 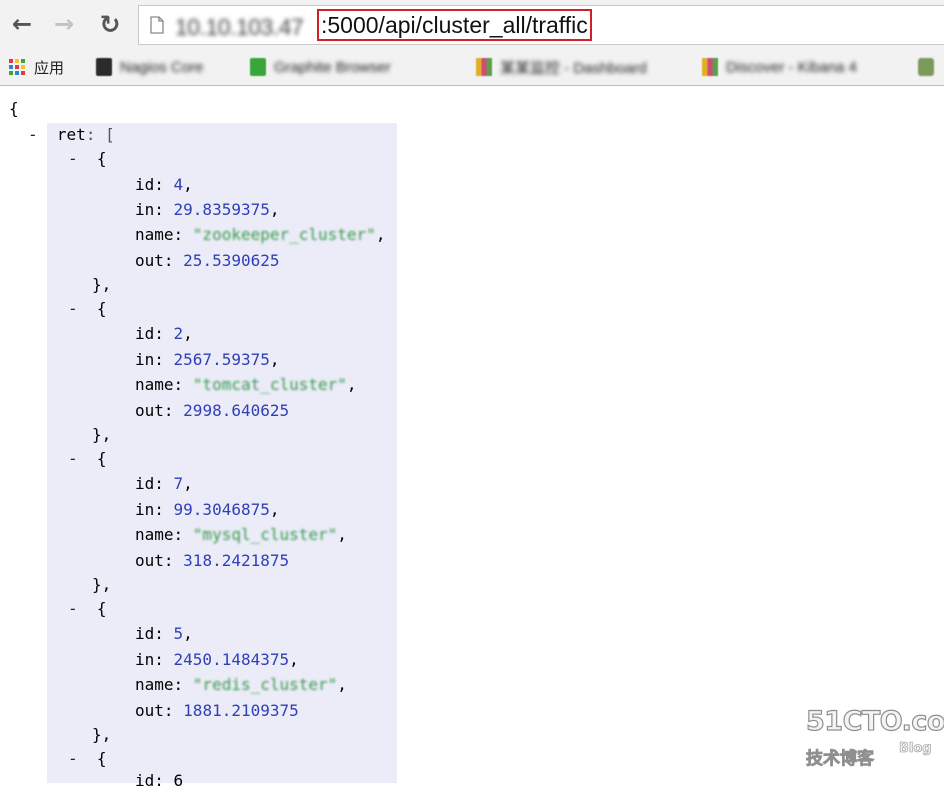 What do you see at coordinates (104, 67) in the screenshot?
I see `nagios-icon` at bounding box center [104, 67].